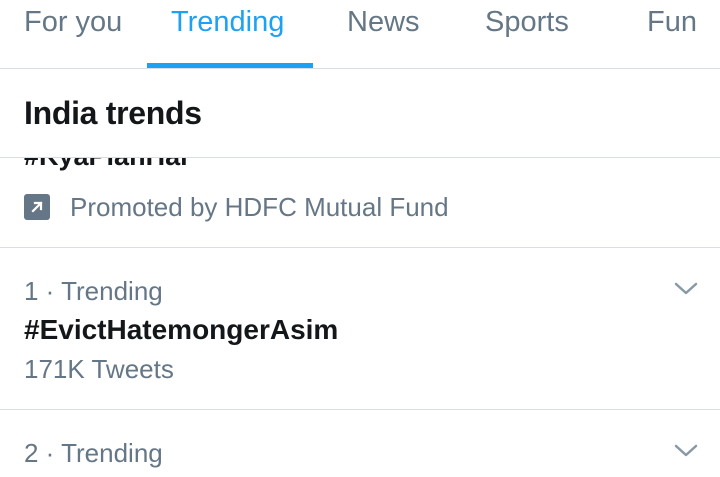  I want to click on tab-sports: Sports, so click(527, 34).